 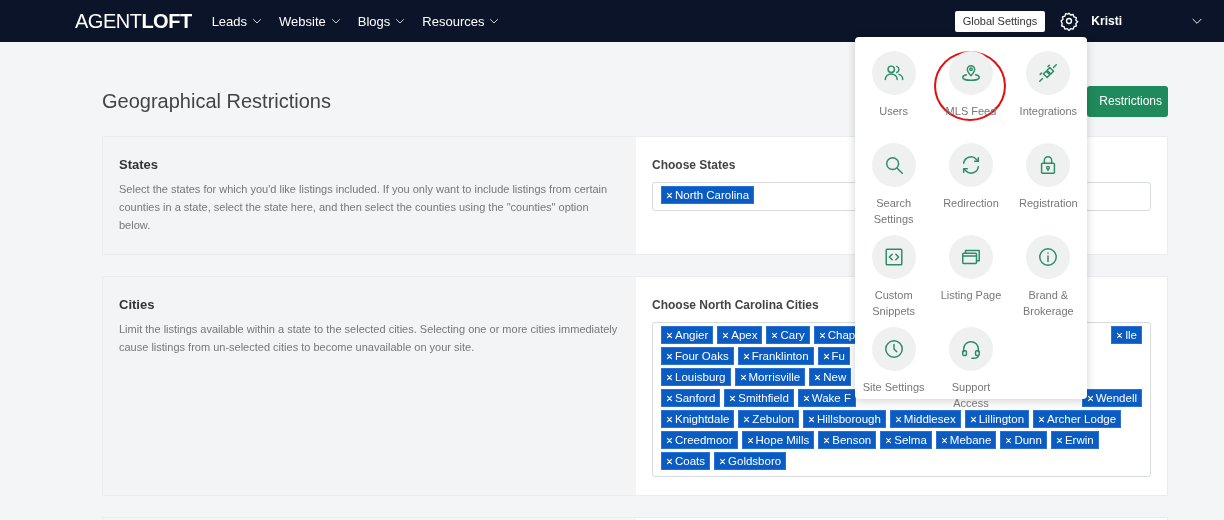 What do you see at coordinates (694, 165) in the screenshot?
I see `field-label: Choose States` at bounding box center [694, 165].